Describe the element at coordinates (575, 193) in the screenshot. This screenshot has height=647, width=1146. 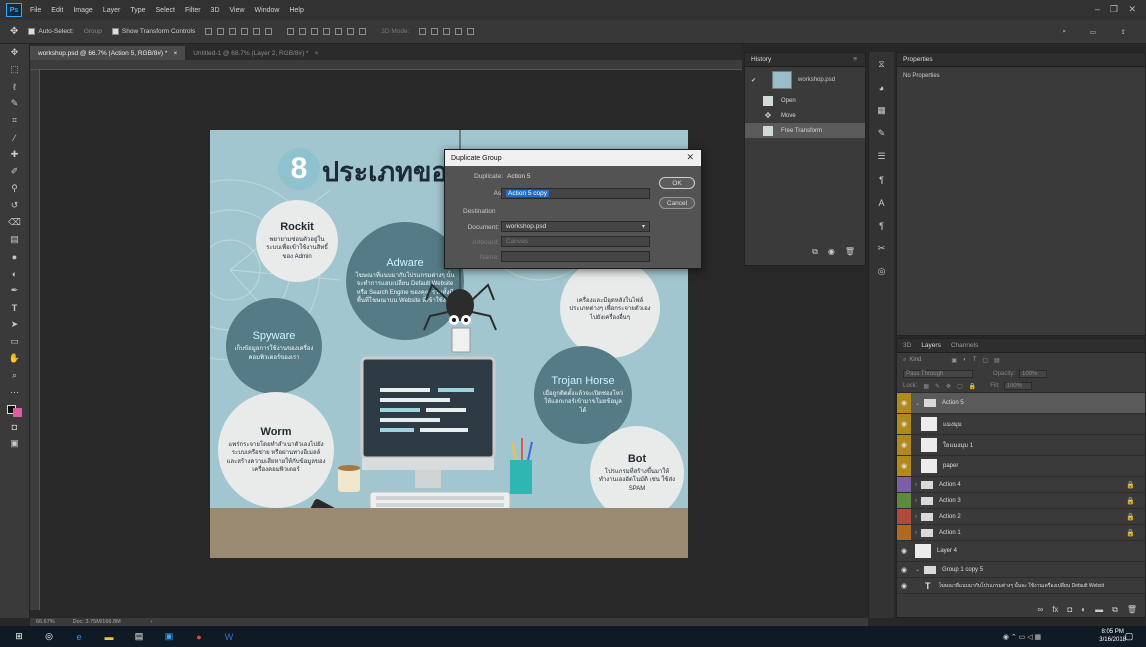
I see `as-name-input: Action 5 copy` at that location.